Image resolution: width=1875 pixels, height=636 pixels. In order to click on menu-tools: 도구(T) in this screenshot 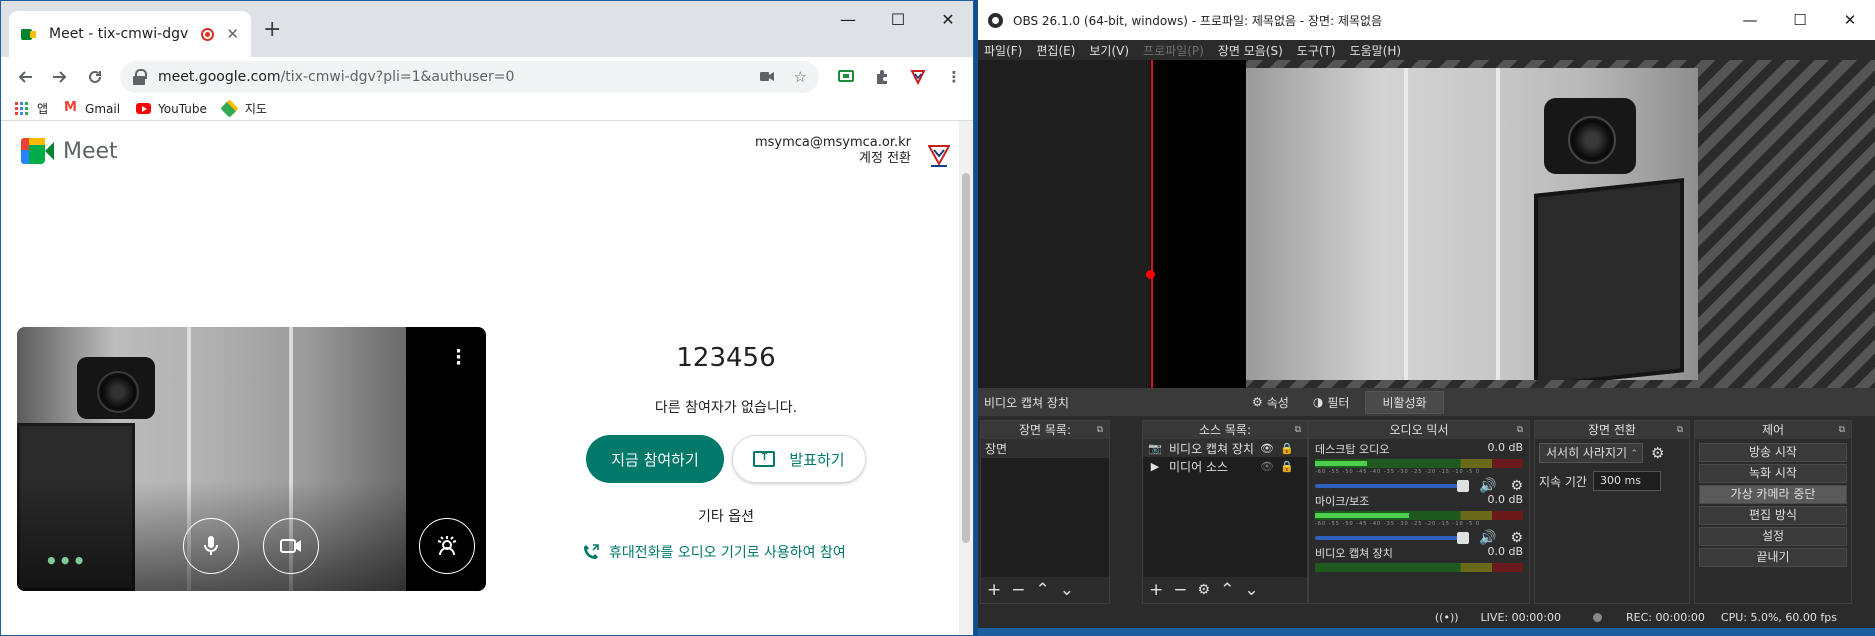, I will do `click(1316, 50)`.